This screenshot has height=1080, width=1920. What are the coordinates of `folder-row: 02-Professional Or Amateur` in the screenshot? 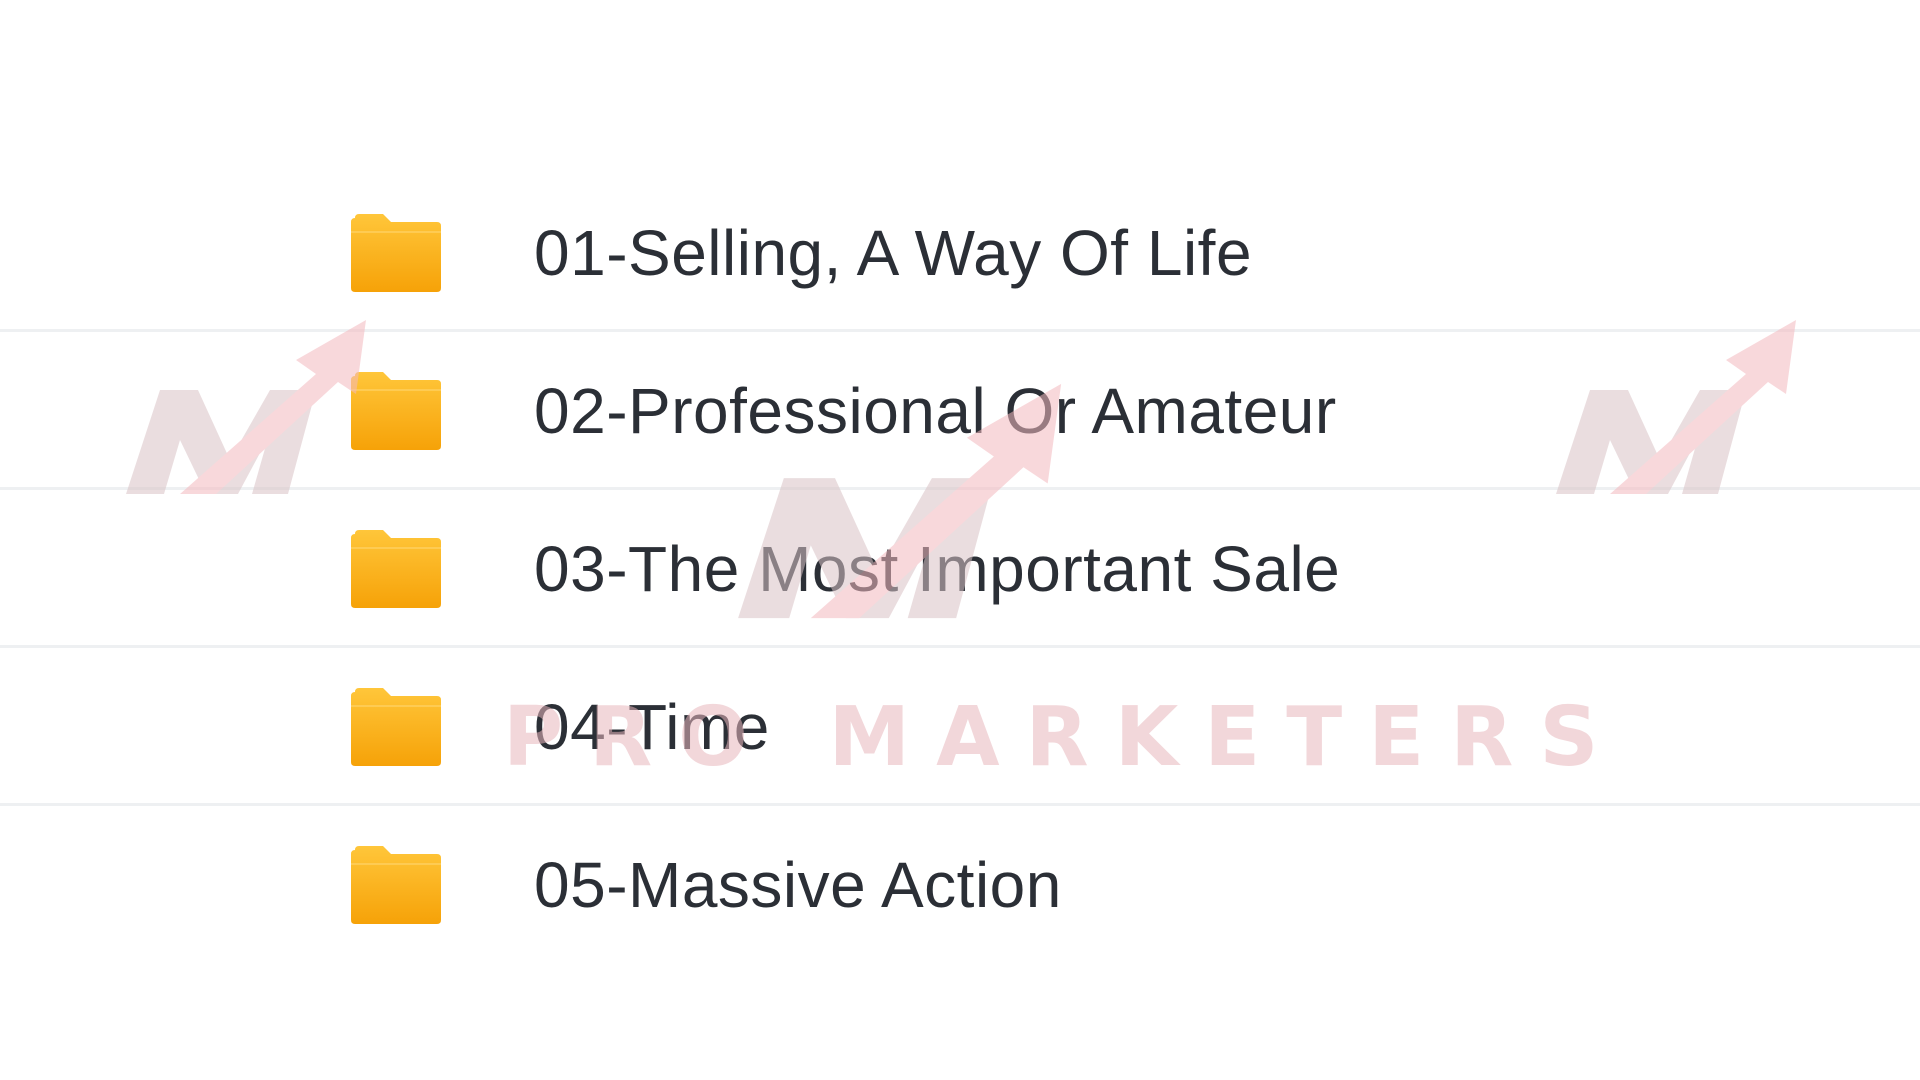 It's located at (960, 411).